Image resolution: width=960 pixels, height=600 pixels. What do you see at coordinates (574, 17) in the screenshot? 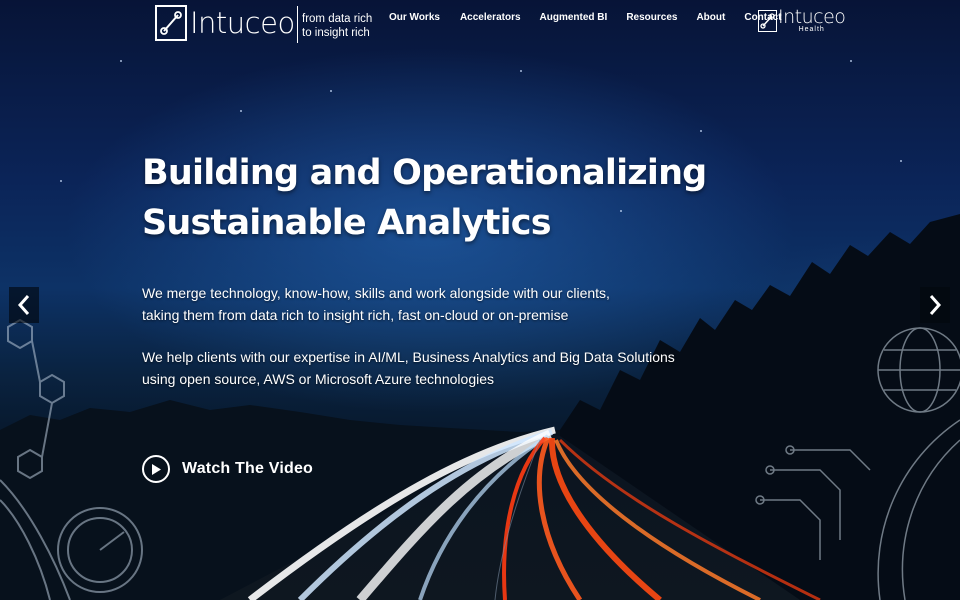
I see `nav-augmented-bi: Augmented BI` at bounding box center [574, 17].